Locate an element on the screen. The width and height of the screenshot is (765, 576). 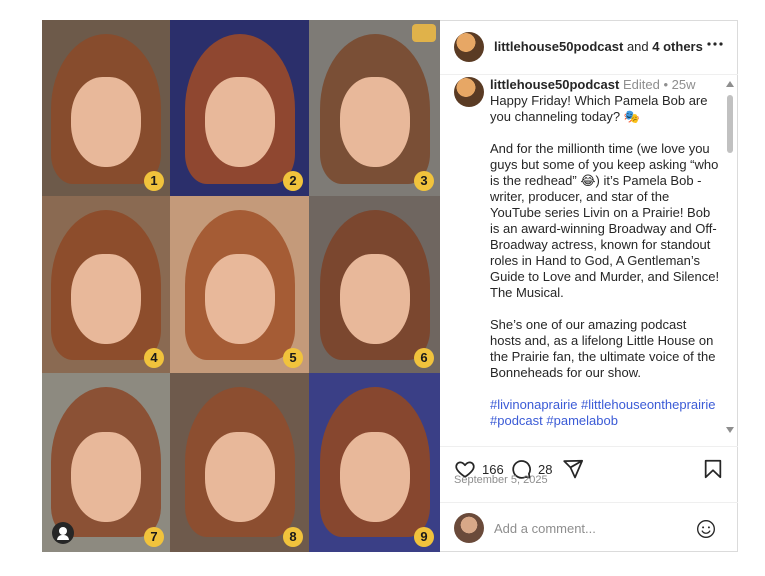
share-icon is located at coordinates (573, 469).